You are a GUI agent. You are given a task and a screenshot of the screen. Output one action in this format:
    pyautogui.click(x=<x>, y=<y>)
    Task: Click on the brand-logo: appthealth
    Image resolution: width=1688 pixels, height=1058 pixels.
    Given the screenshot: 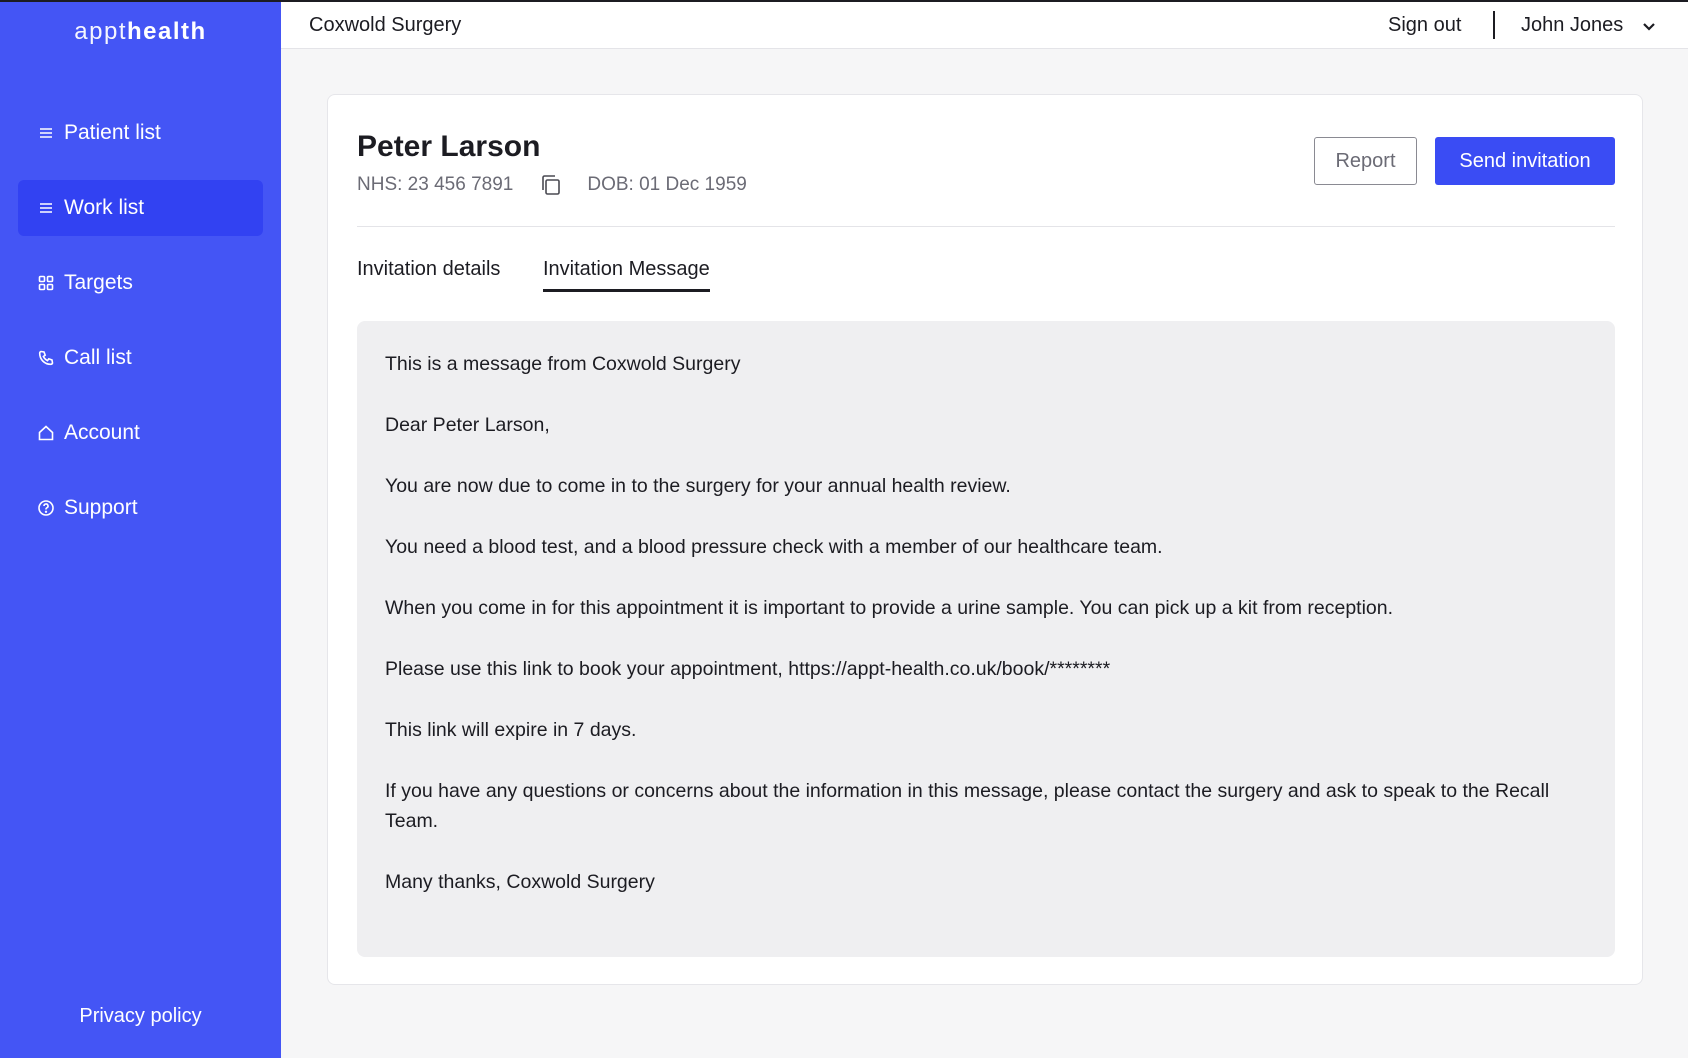 What is the action you would take?
    pyautogui.click(x=140, y=32)
    